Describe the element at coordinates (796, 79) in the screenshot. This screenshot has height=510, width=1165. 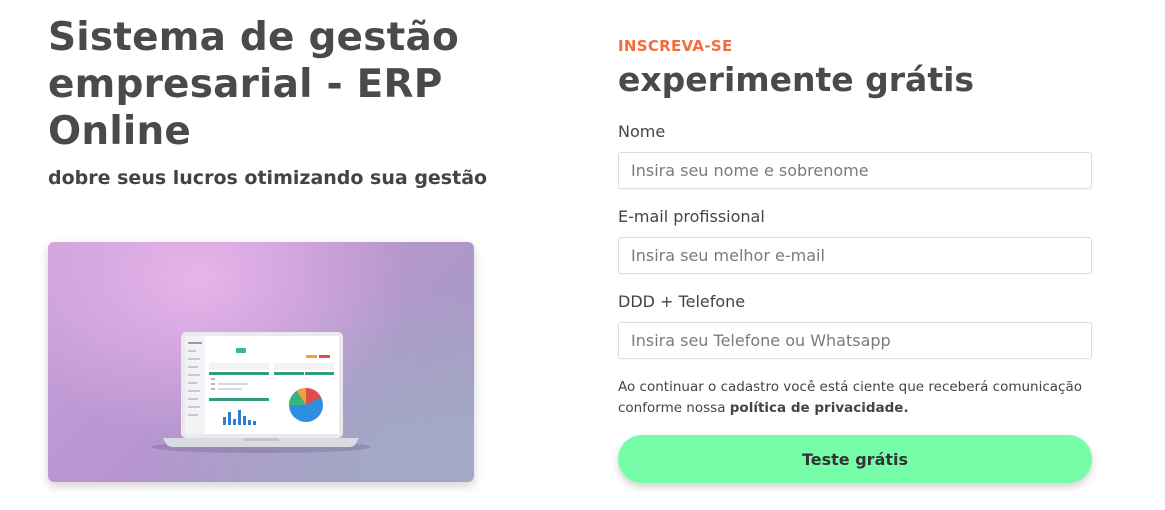
I see `signup-title: experimente grátis` at that location.